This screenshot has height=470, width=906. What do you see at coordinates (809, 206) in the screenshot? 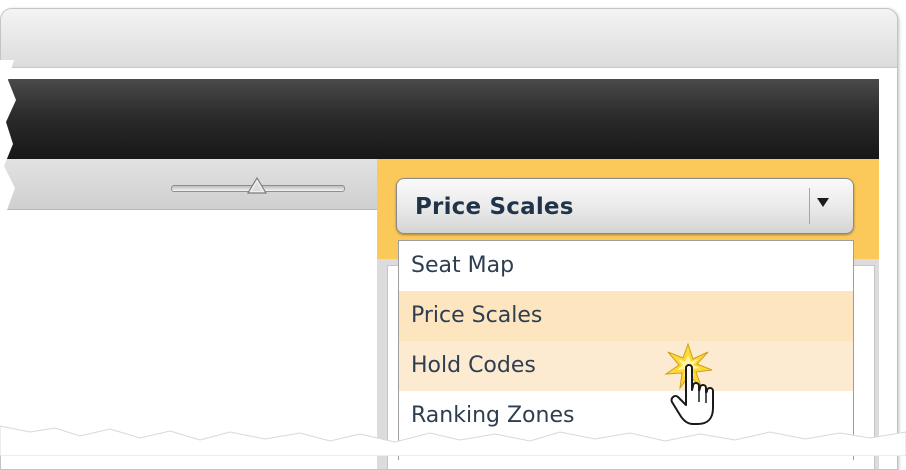
I see `dropdown-divider` at bounding box center [809, 206].